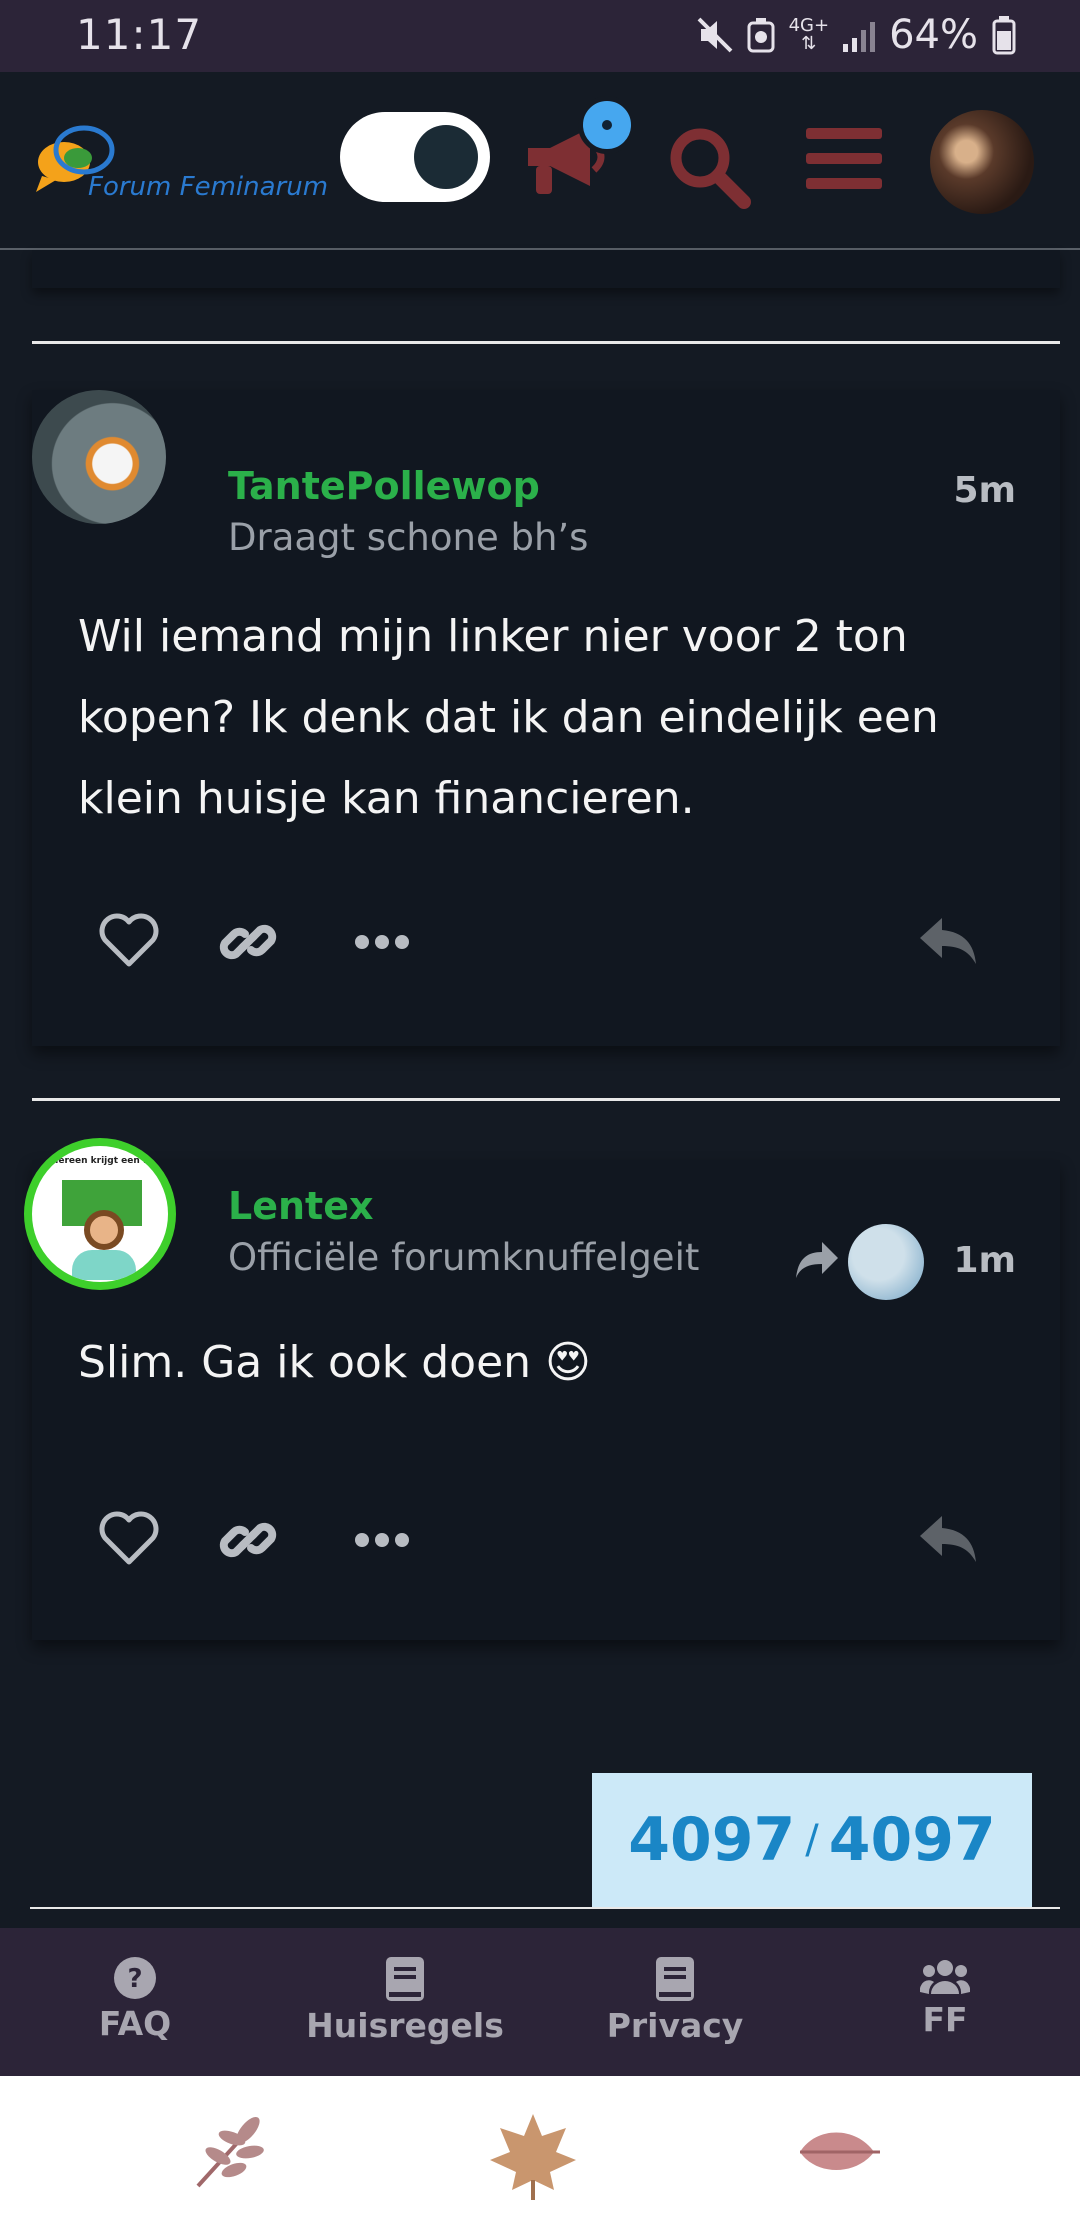 This screenshot has width=1080, height=2220. I want to click on battery-icon, so click(1004, 35).